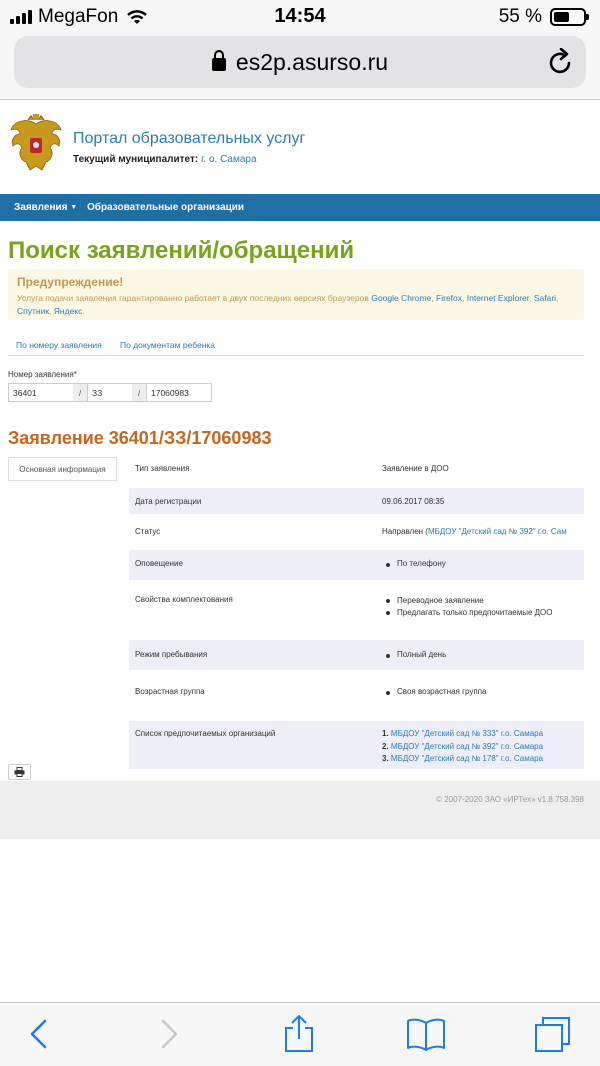  I want to click on chevron-down-icon: ▼, so click(74, 207).